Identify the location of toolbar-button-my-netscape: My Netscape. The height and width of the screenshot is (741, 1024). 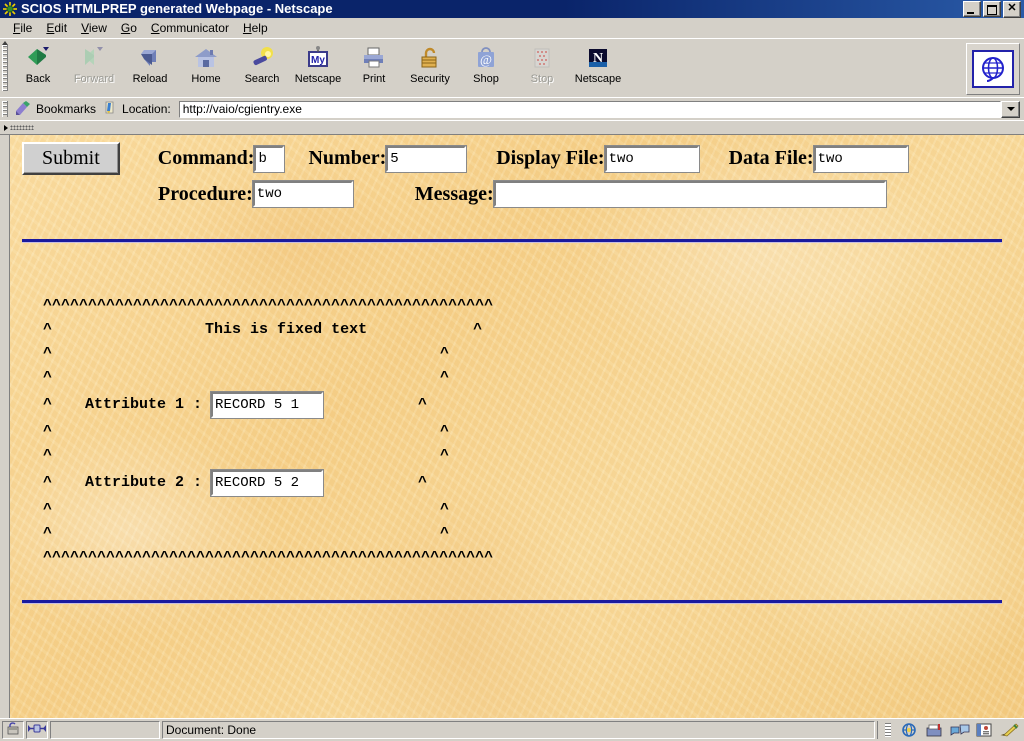
(318, 63).